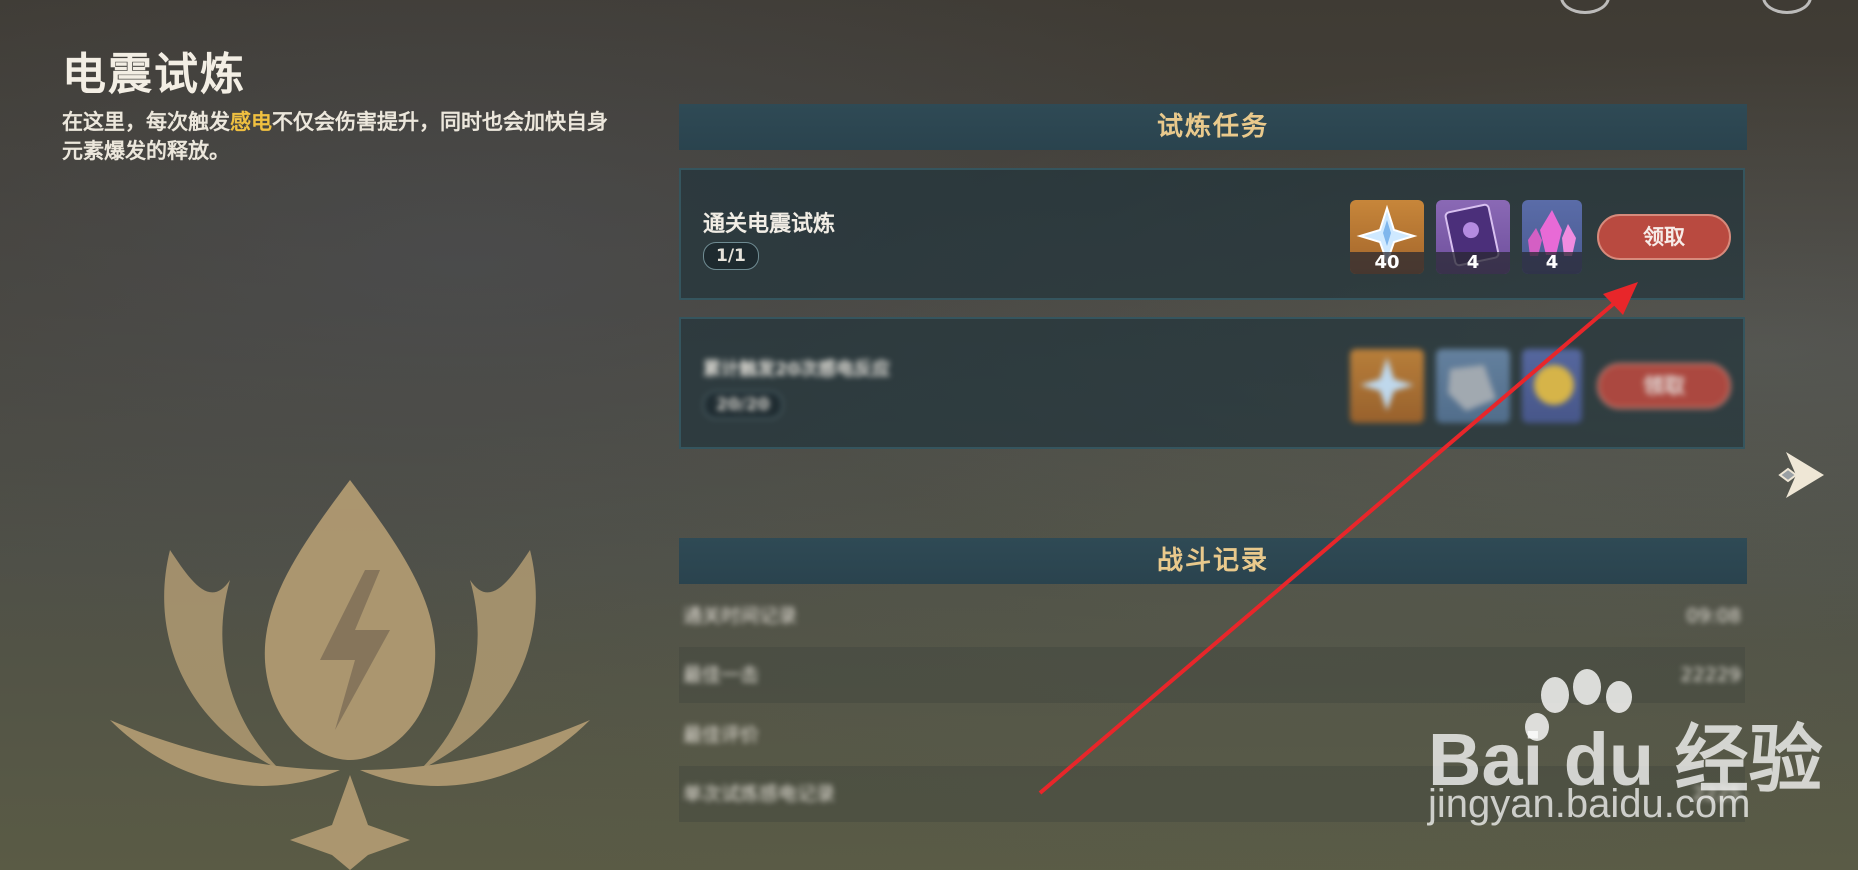  I want to click on watermark-url: jingyan.baidu.com, so click(1589, 804).